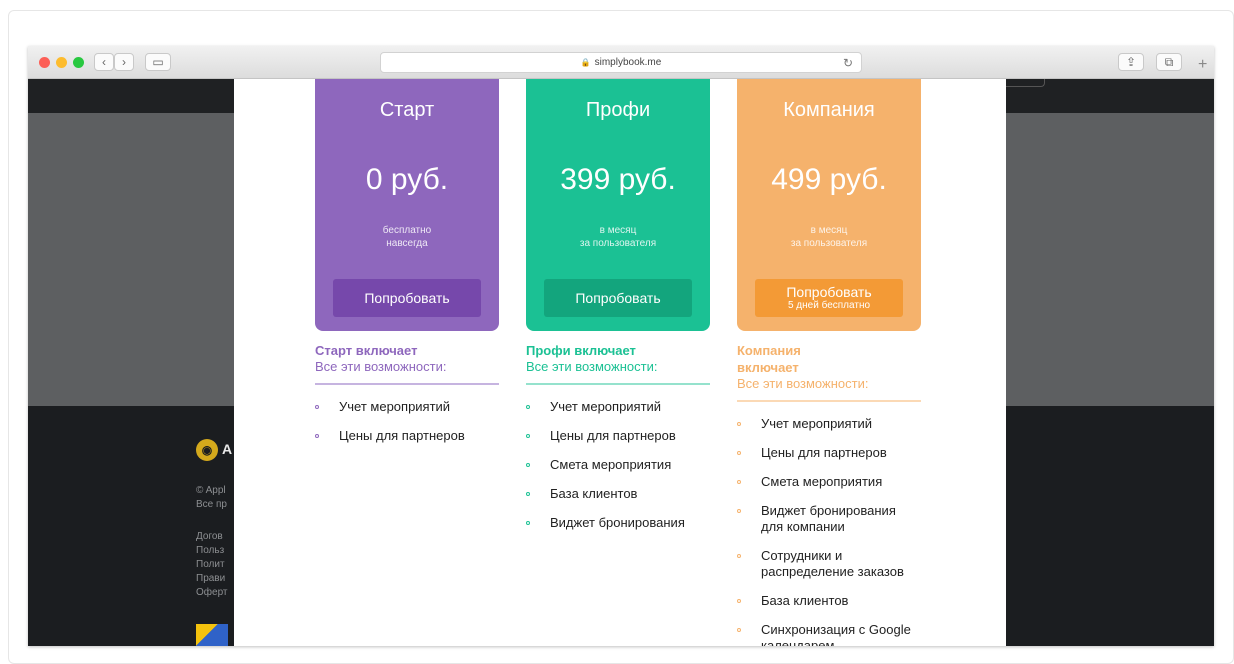 The width and height of the screenshot is (1234, 664). I want to click on plan-note: бесплатно навсегда, so click(407, 237).